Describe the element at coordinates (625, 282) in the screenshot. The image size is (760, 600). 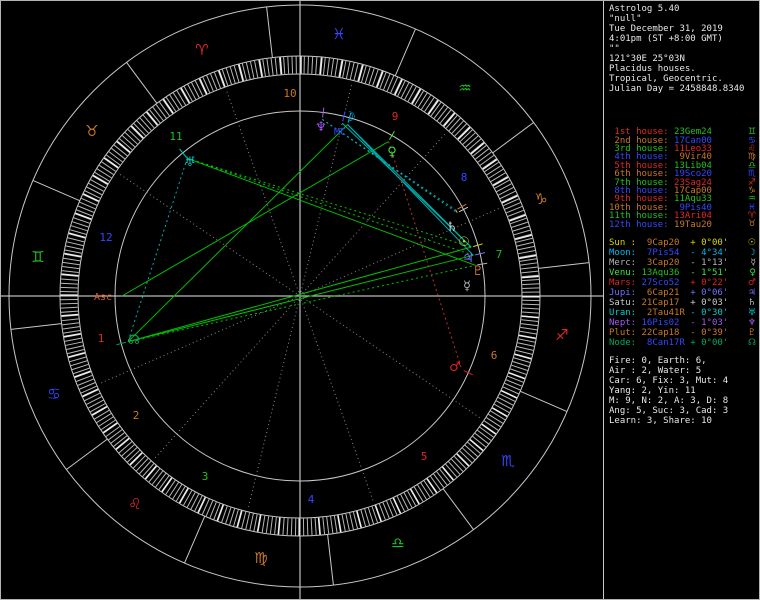
I see `planet-label: Mars:` at that location.